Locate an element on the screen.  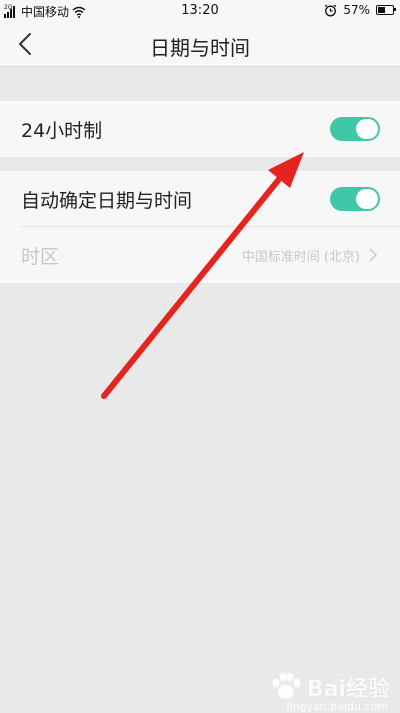
status-bar: 2G 中国移动 13:20 57% is located at coordinates (200, 11).